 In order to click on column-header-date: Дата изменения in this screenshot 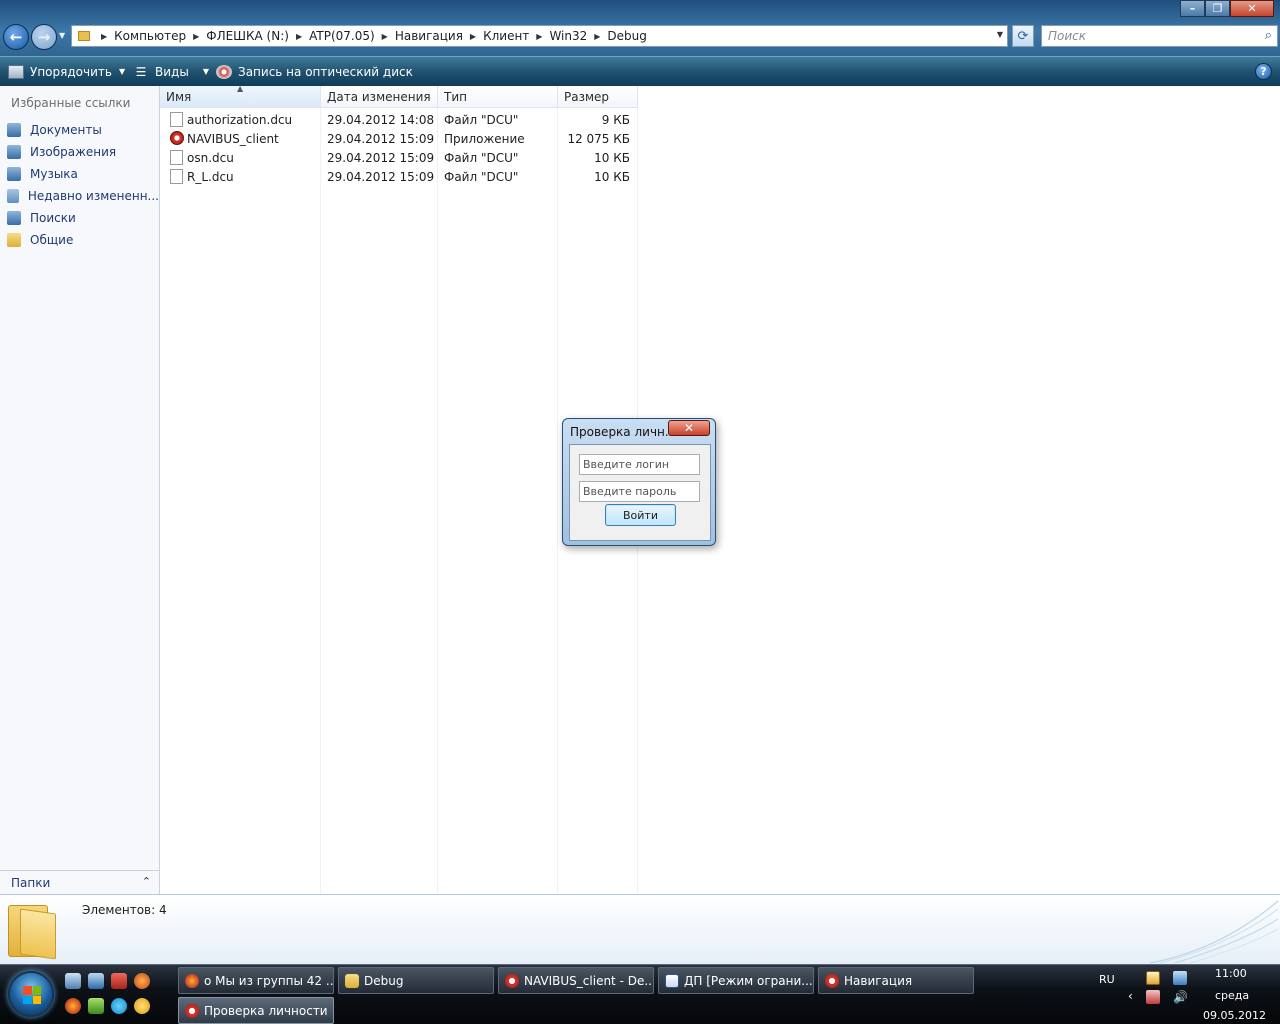, I will do `click(379, 97)`.